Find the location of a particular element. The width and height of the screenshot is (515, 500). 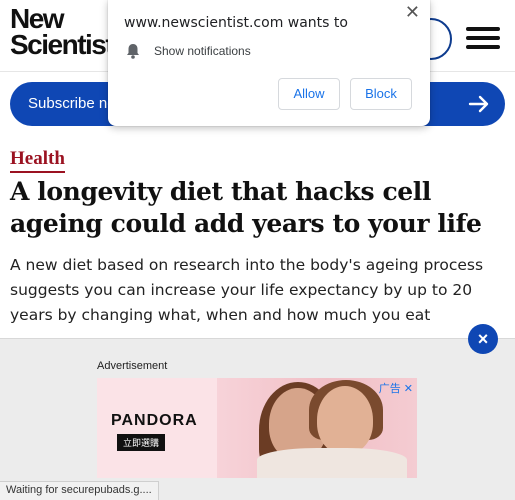

section-link-health: Health is located at coordinates (37, 160).